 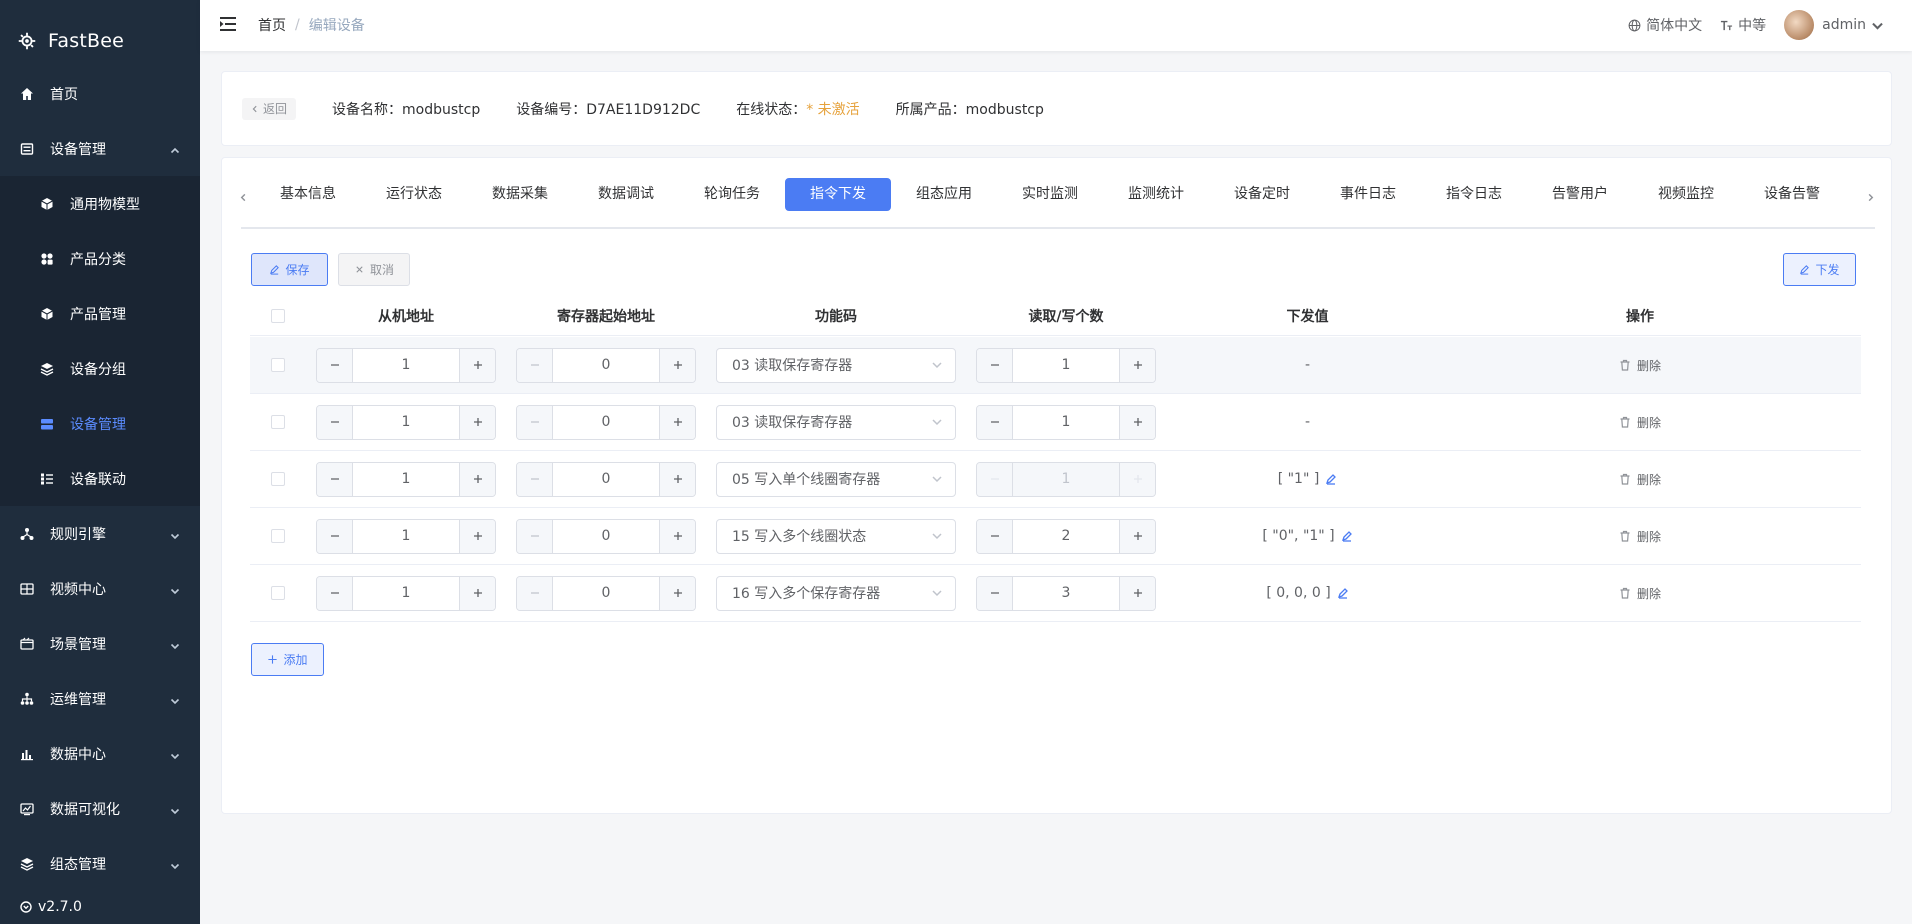 I want to click on sidebar-item-12: 运维管理, so click(x=100, y=698).